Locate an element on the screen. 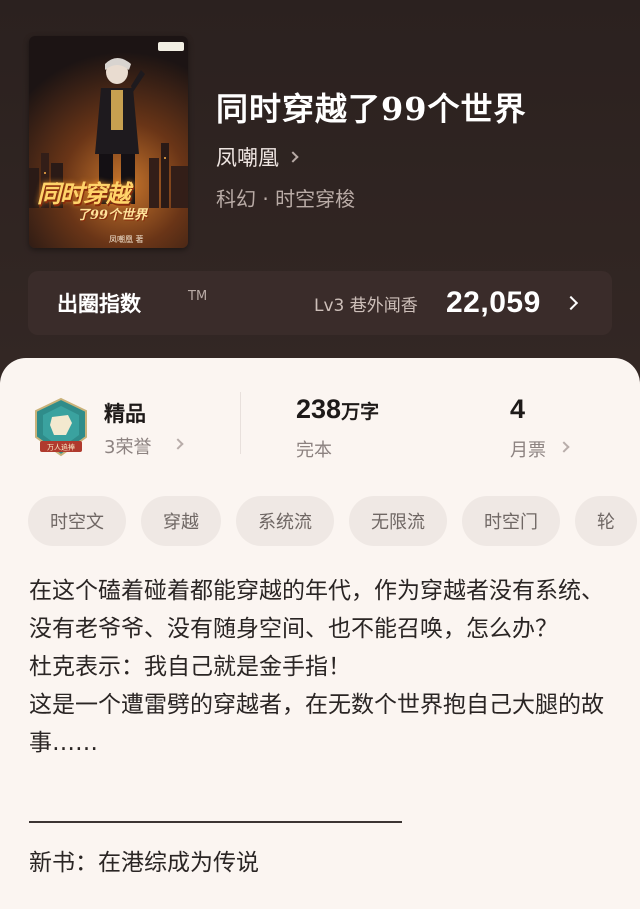  tag-list: 时空文 穿越 系统流 无限流 时空门 轮 is located at coordinates (334, 521).